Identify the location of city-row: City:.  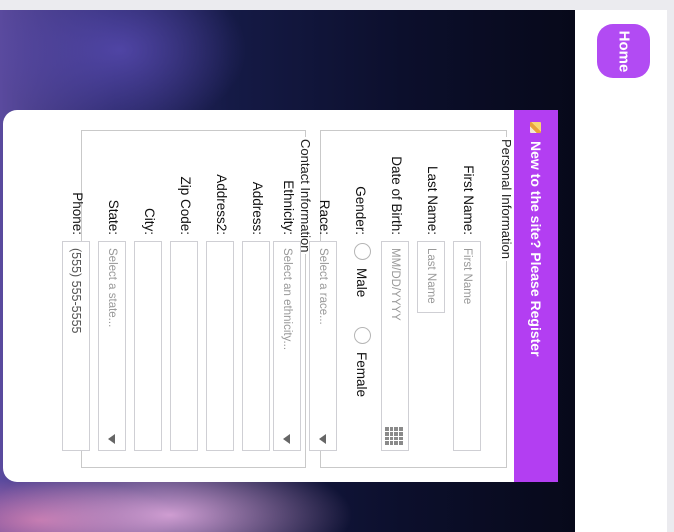
(149, 299).